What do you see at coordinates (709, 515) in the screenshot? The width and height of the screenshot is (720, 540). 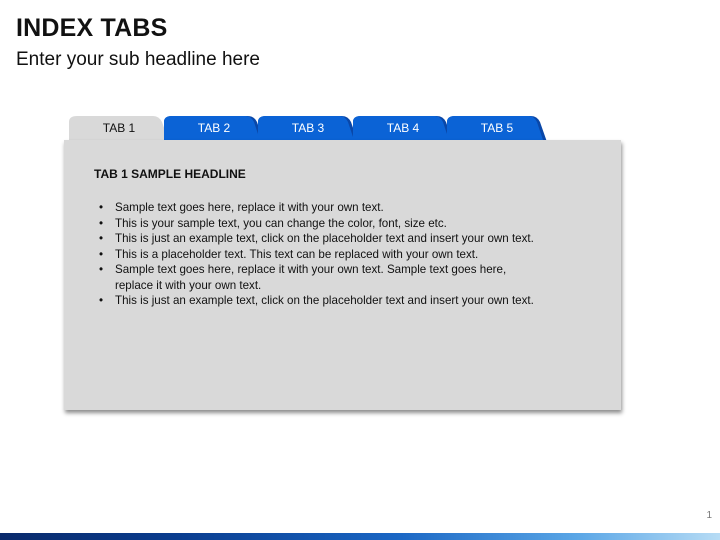 I see `page-number: 1` at bounding box center [709, 515].